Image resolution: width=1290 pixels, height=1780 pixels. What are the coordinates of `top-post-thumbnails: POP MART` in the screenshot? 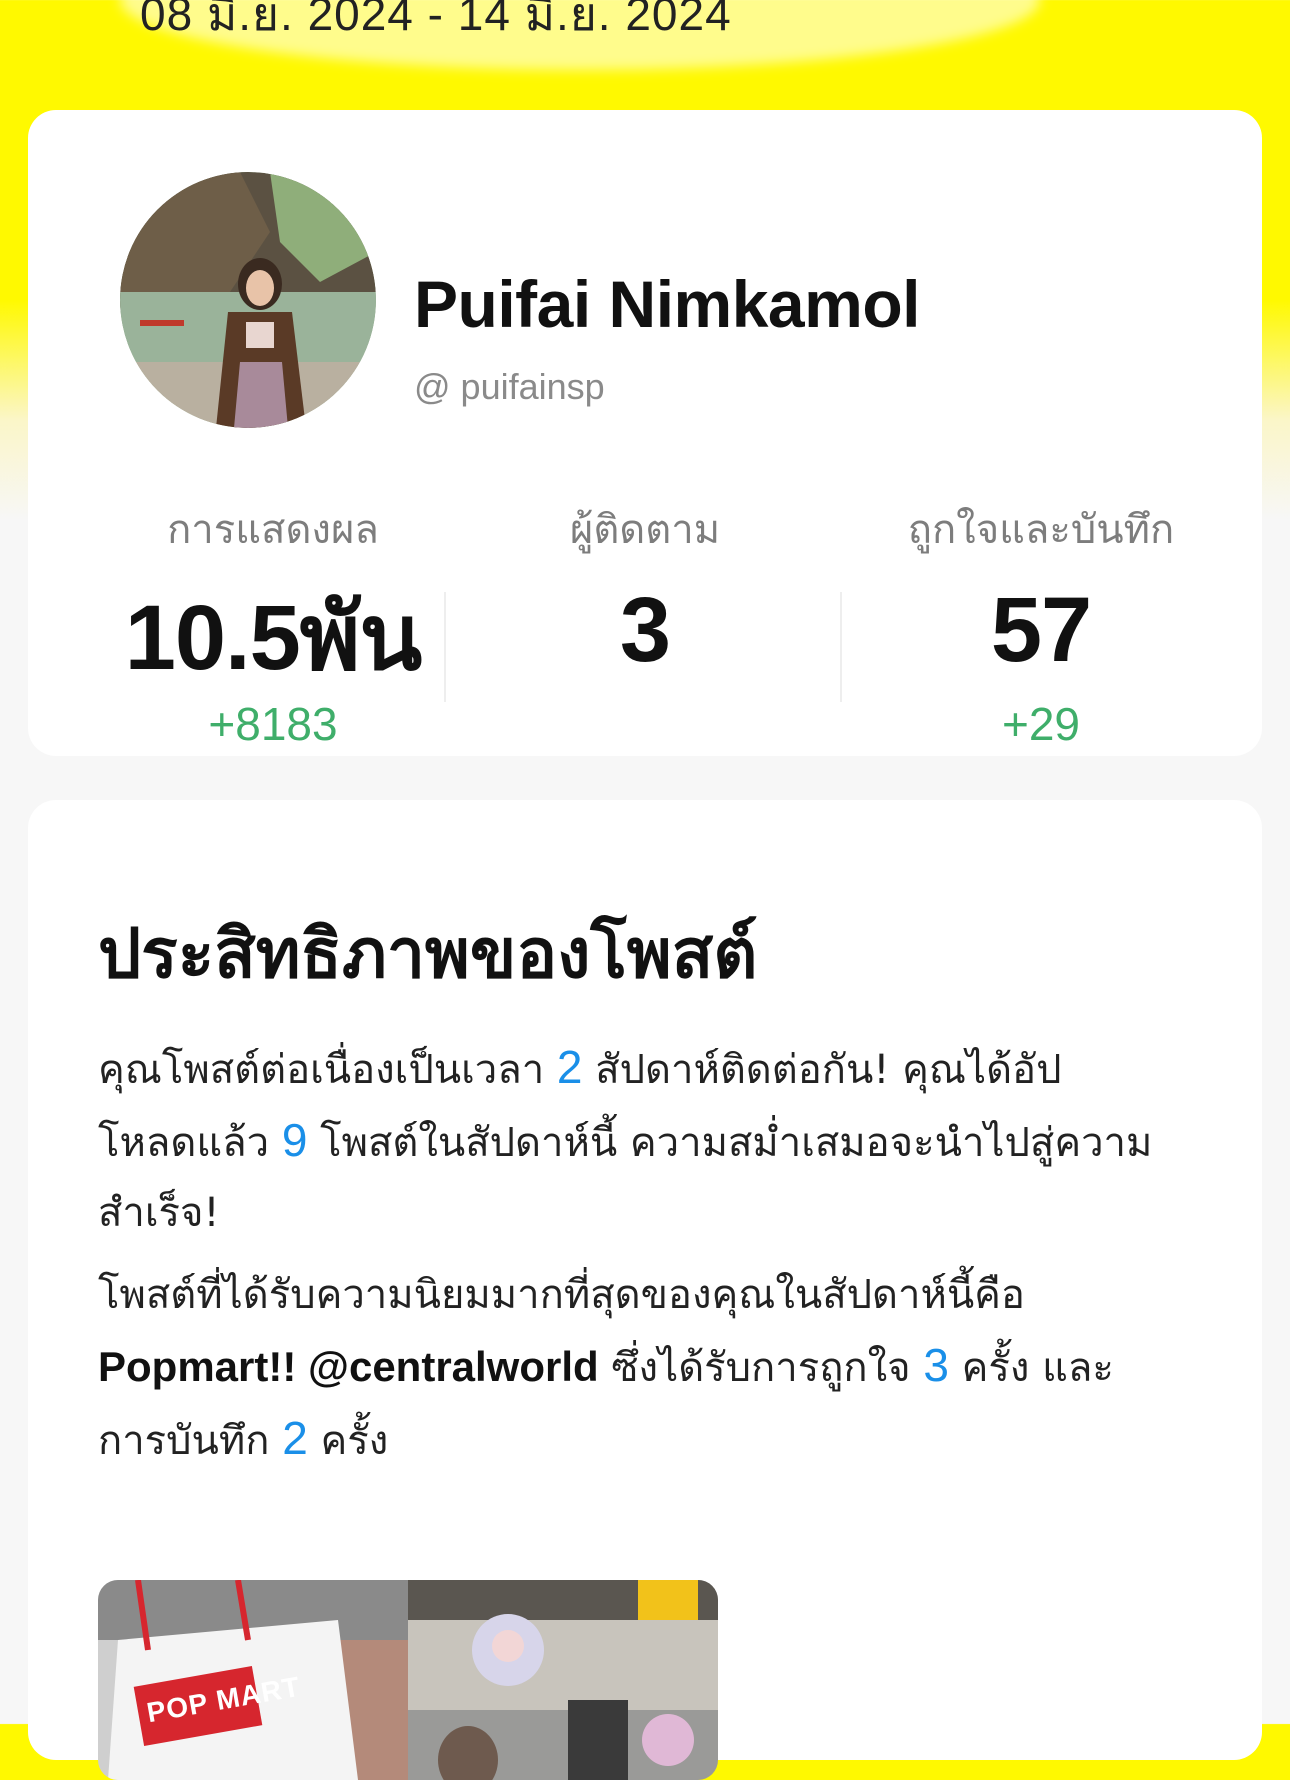 It's located at (408, 1680).